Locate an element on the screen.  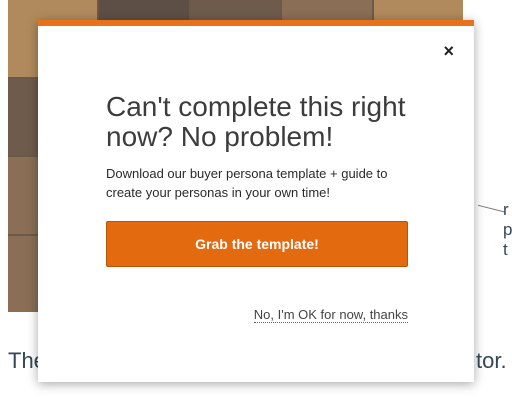
close-icon: × is located at coordinates (448, 51).